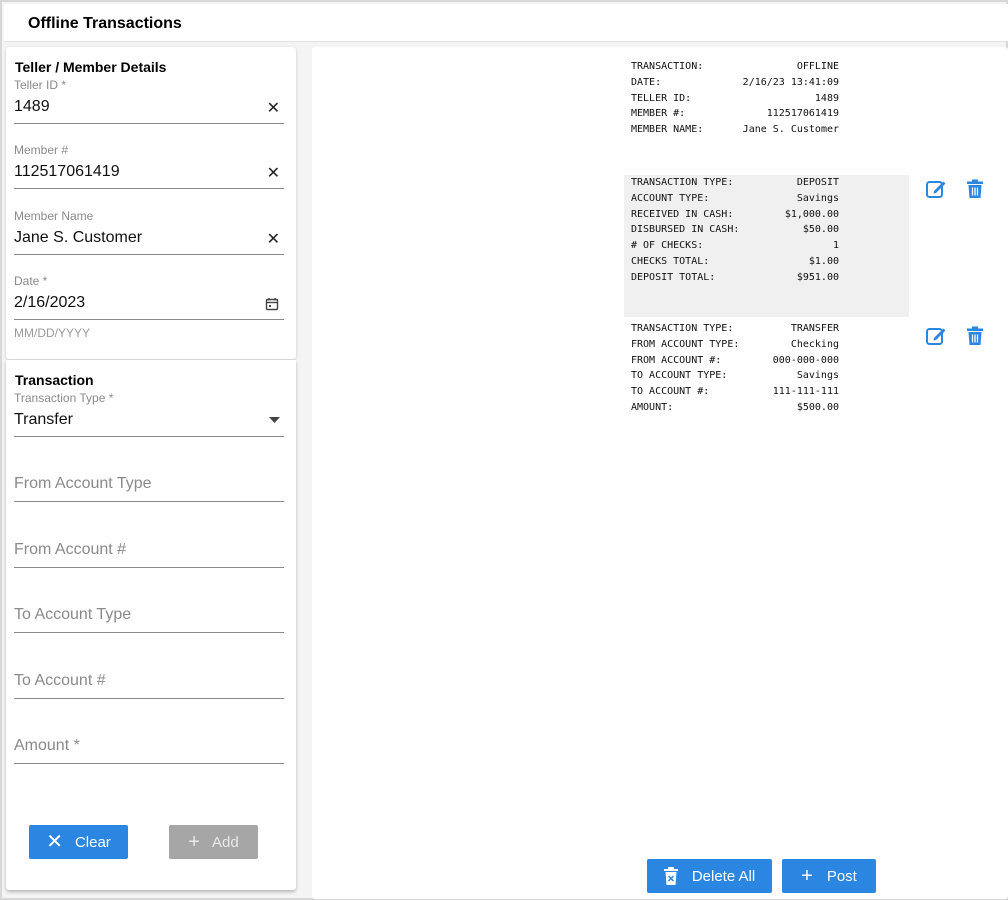  I want to click on to-account-type-field: To Account Type, so click(149, 620).